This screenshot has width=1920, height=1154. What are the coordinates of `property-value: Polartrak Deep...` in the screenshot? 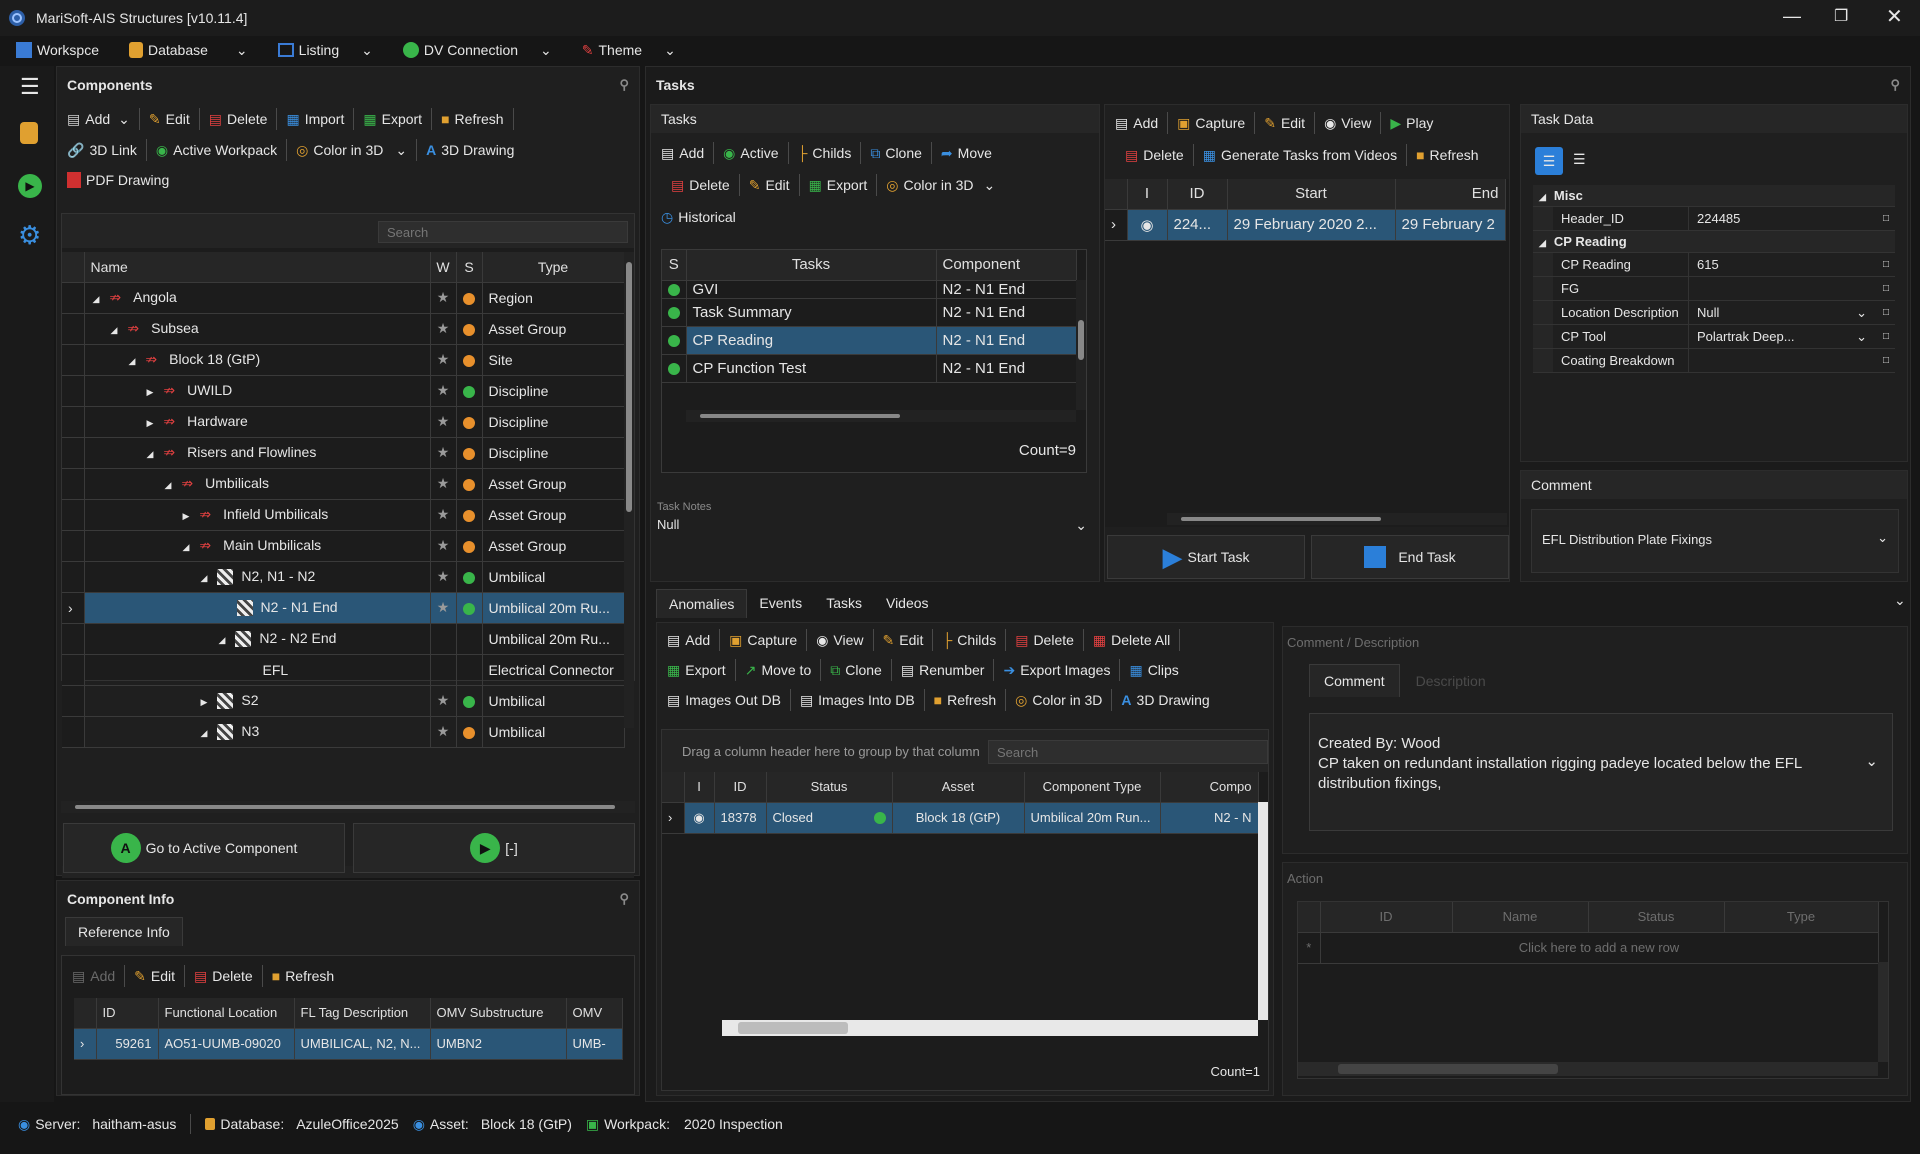 It's located at (1746, 336).